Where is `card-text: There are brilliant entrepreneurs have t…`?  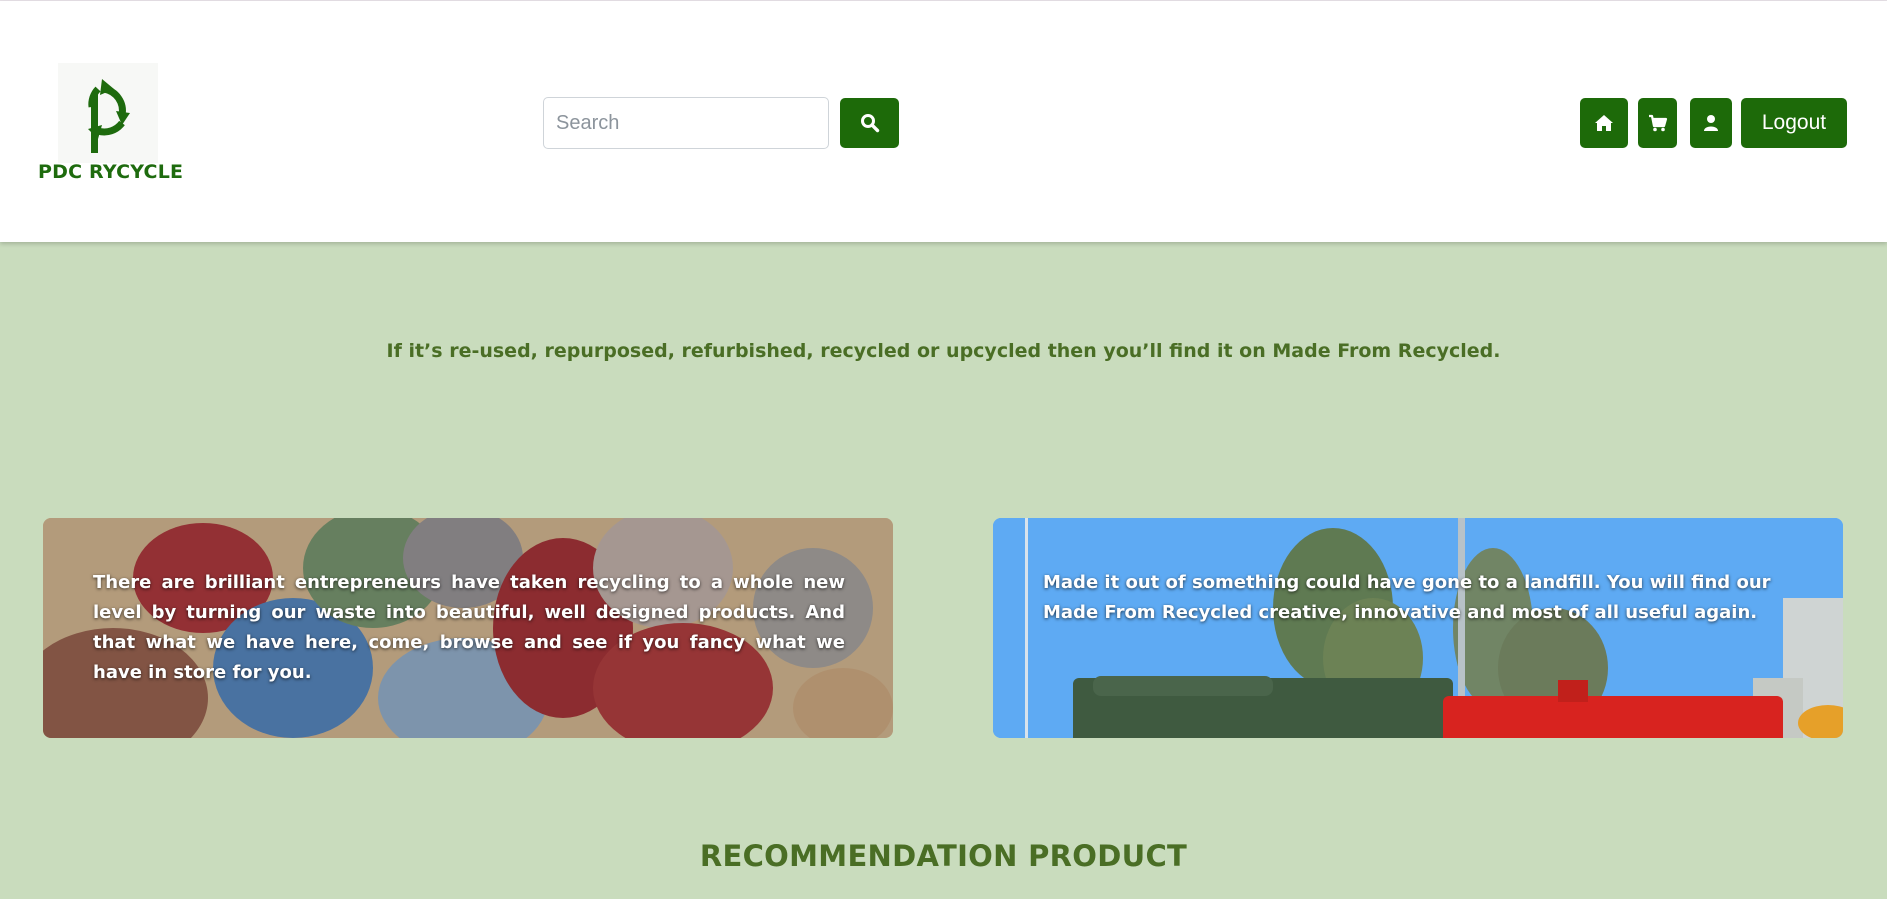 card-text: There are brilliant entrepreneurs have t… is located at coordinates (469, 627).